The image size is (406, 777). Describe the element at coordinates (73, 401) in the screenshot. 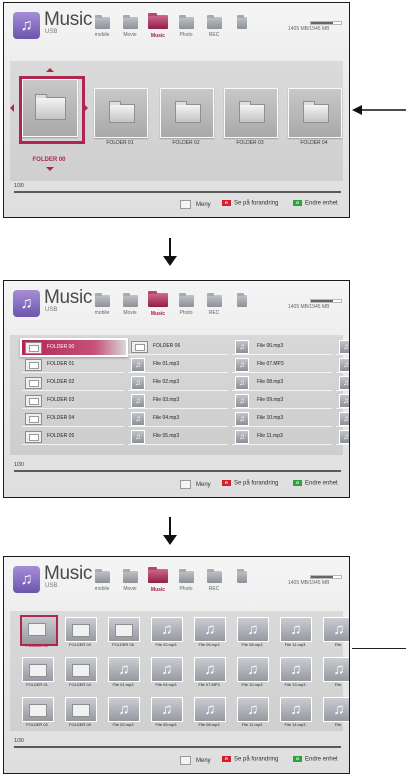

I see `list-item: FOLDER 03` at that location.